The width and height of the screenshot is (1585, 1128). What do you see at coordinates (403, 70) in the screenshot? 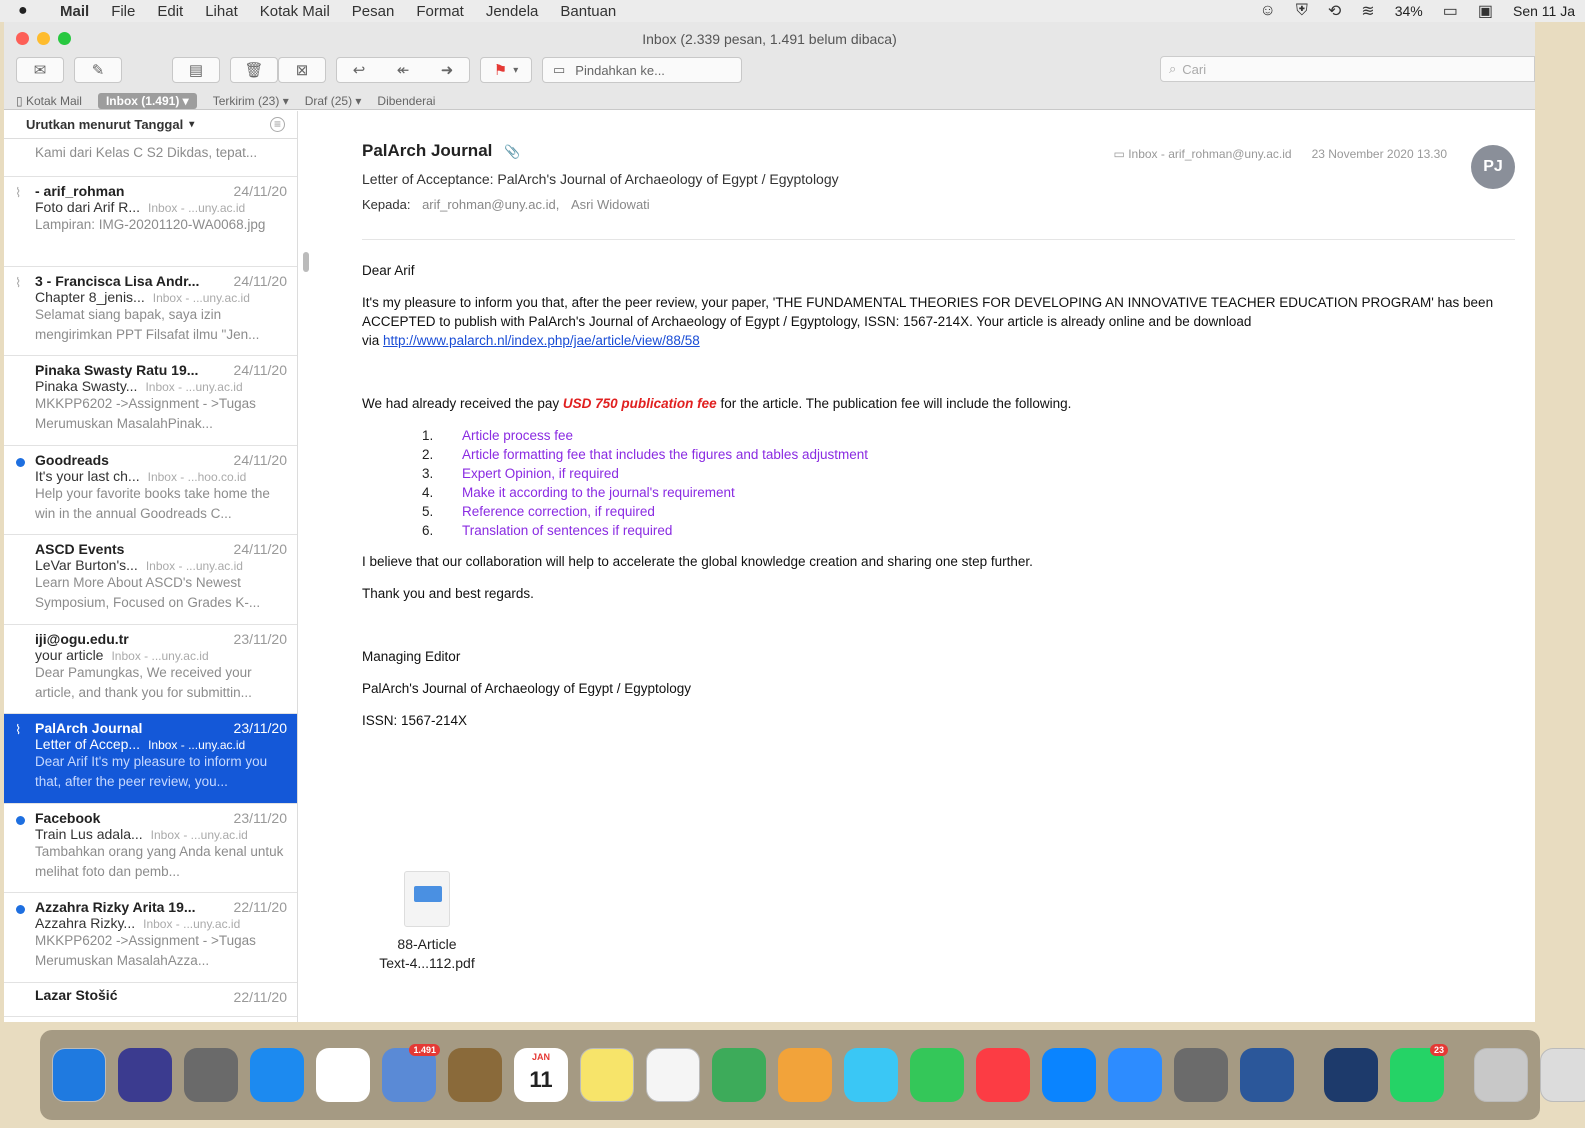
I see `reply-all-icon: ↞` at bounding box center [403, 70].